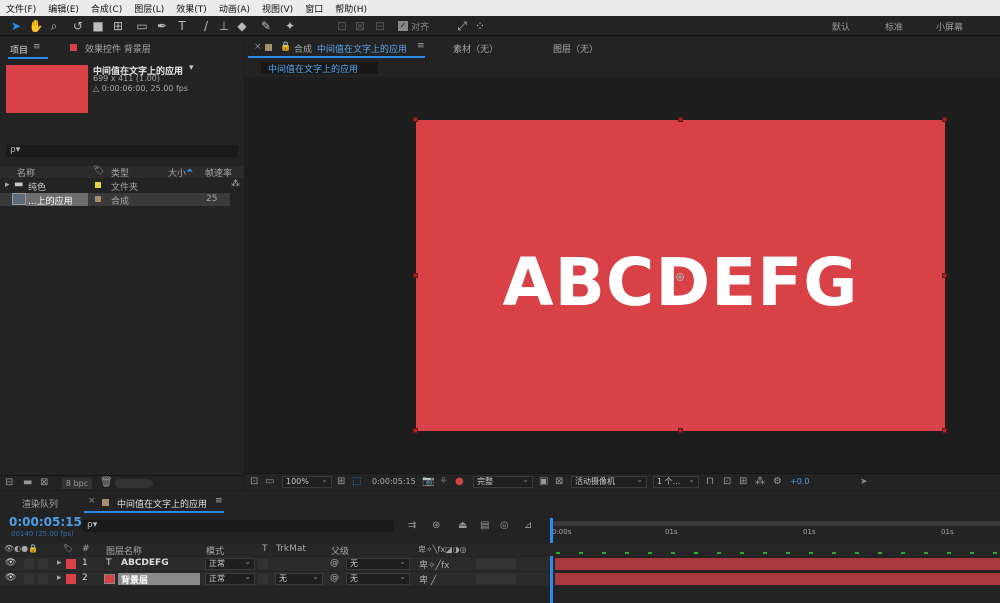 The image size is (1000, 603). I want to click on shy-switch-icon: 卑✧╱fx, so click(434, 564).